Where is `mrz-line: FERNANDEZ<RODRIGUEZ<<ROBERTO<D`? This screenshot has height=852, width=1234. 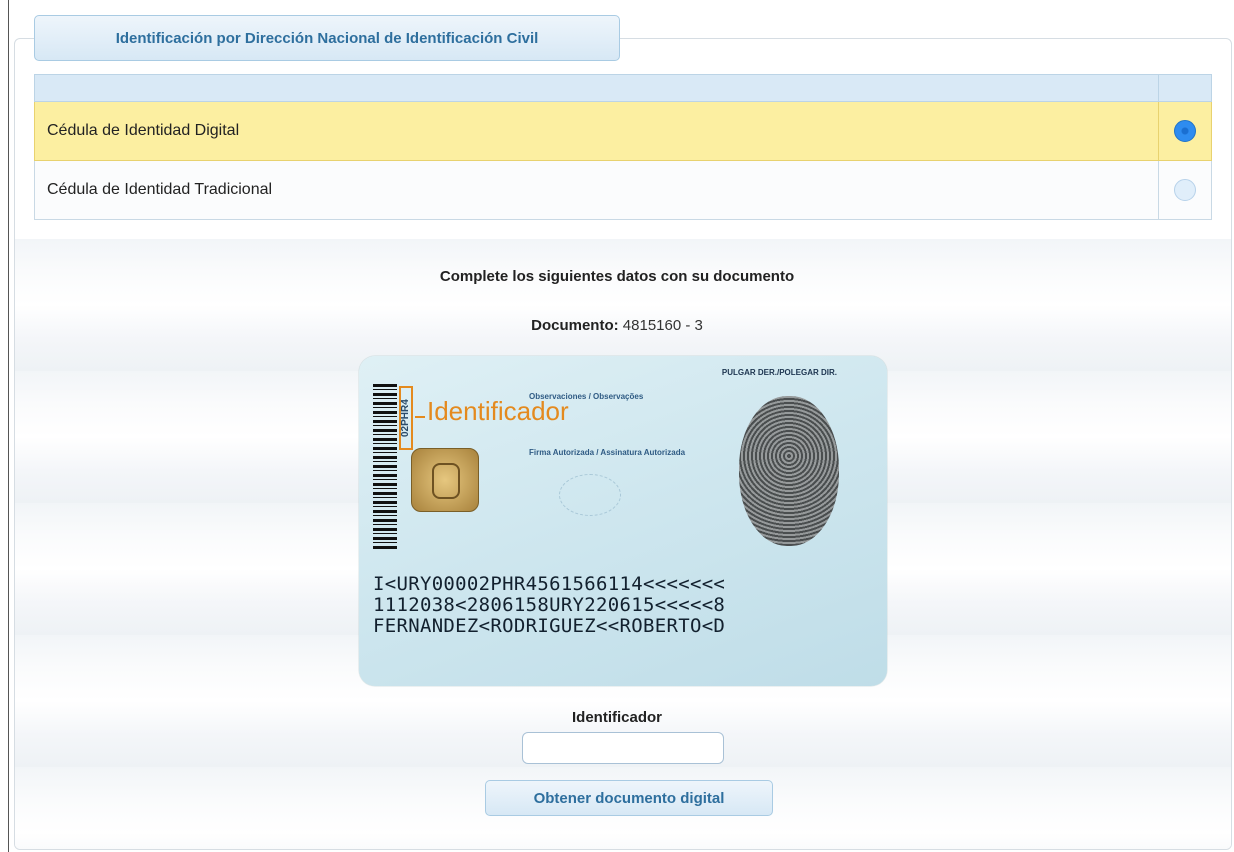 mrz-line: FERNANDEZ<RODRIGUEZ<<ROBERTO<D is located at coordinates (549, 626).